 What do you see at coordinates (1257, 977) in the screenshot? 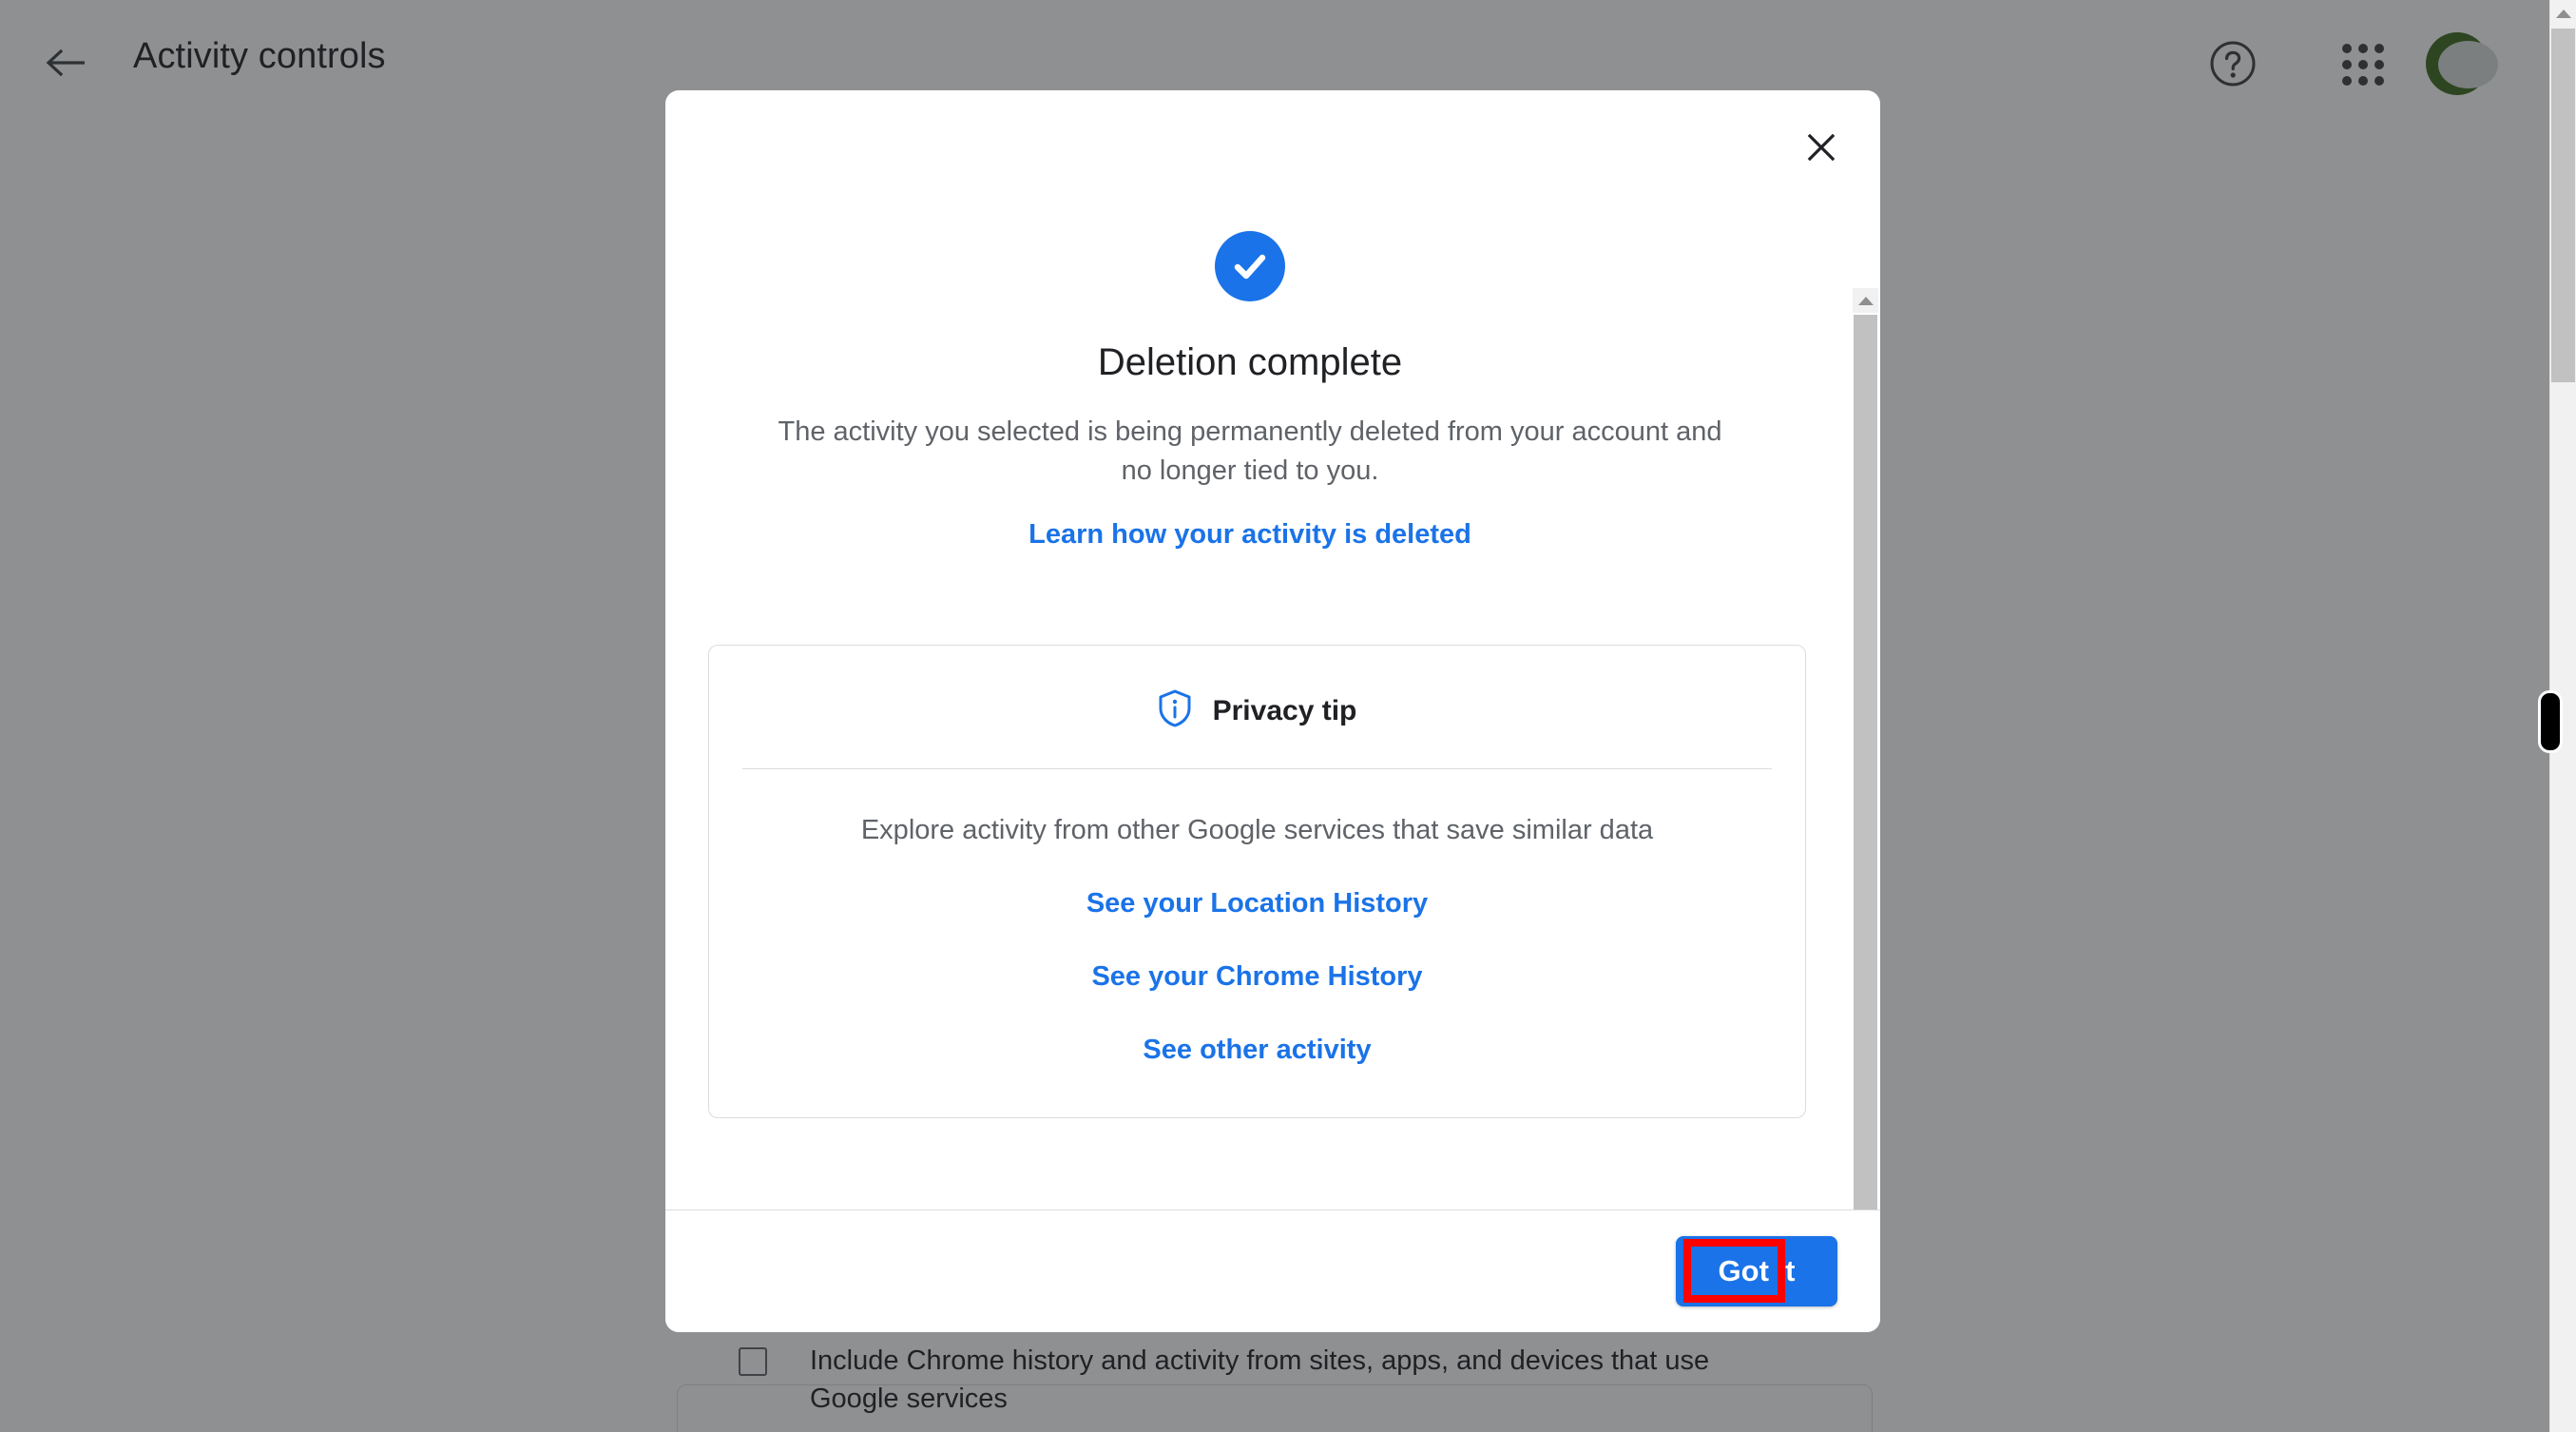
I see `see-chrome-history-link: See your Chrome History` at bounding box center [1257, 977].